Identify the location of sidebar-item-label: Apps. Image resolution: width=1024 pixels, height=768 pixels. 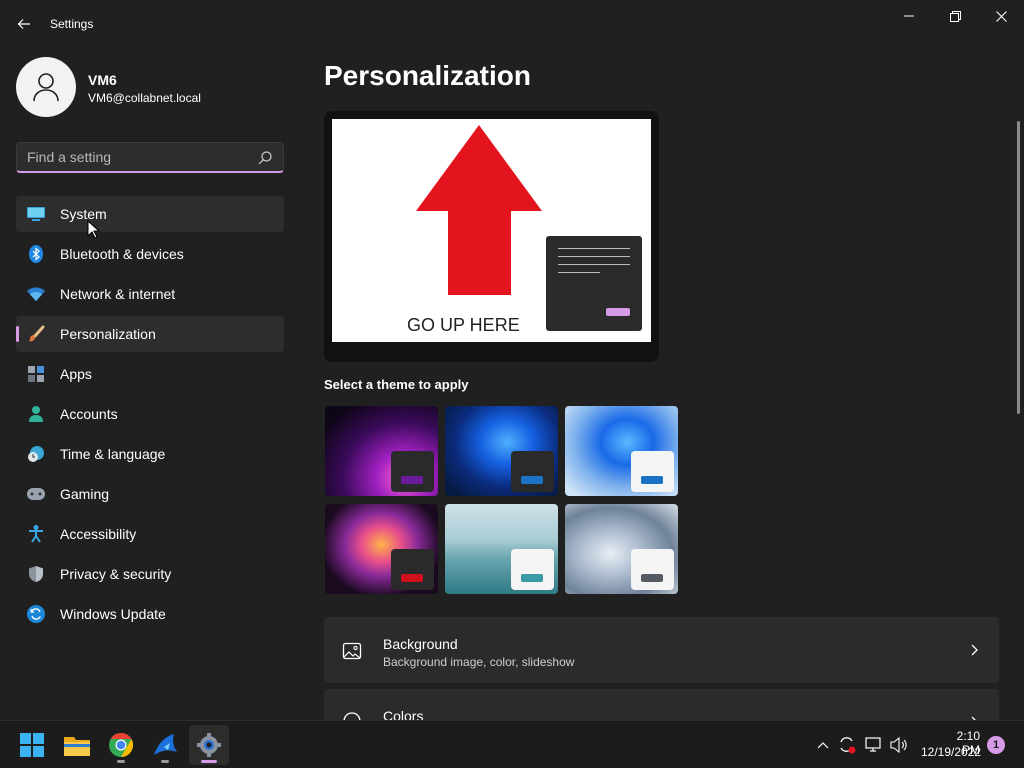
(76, 374).